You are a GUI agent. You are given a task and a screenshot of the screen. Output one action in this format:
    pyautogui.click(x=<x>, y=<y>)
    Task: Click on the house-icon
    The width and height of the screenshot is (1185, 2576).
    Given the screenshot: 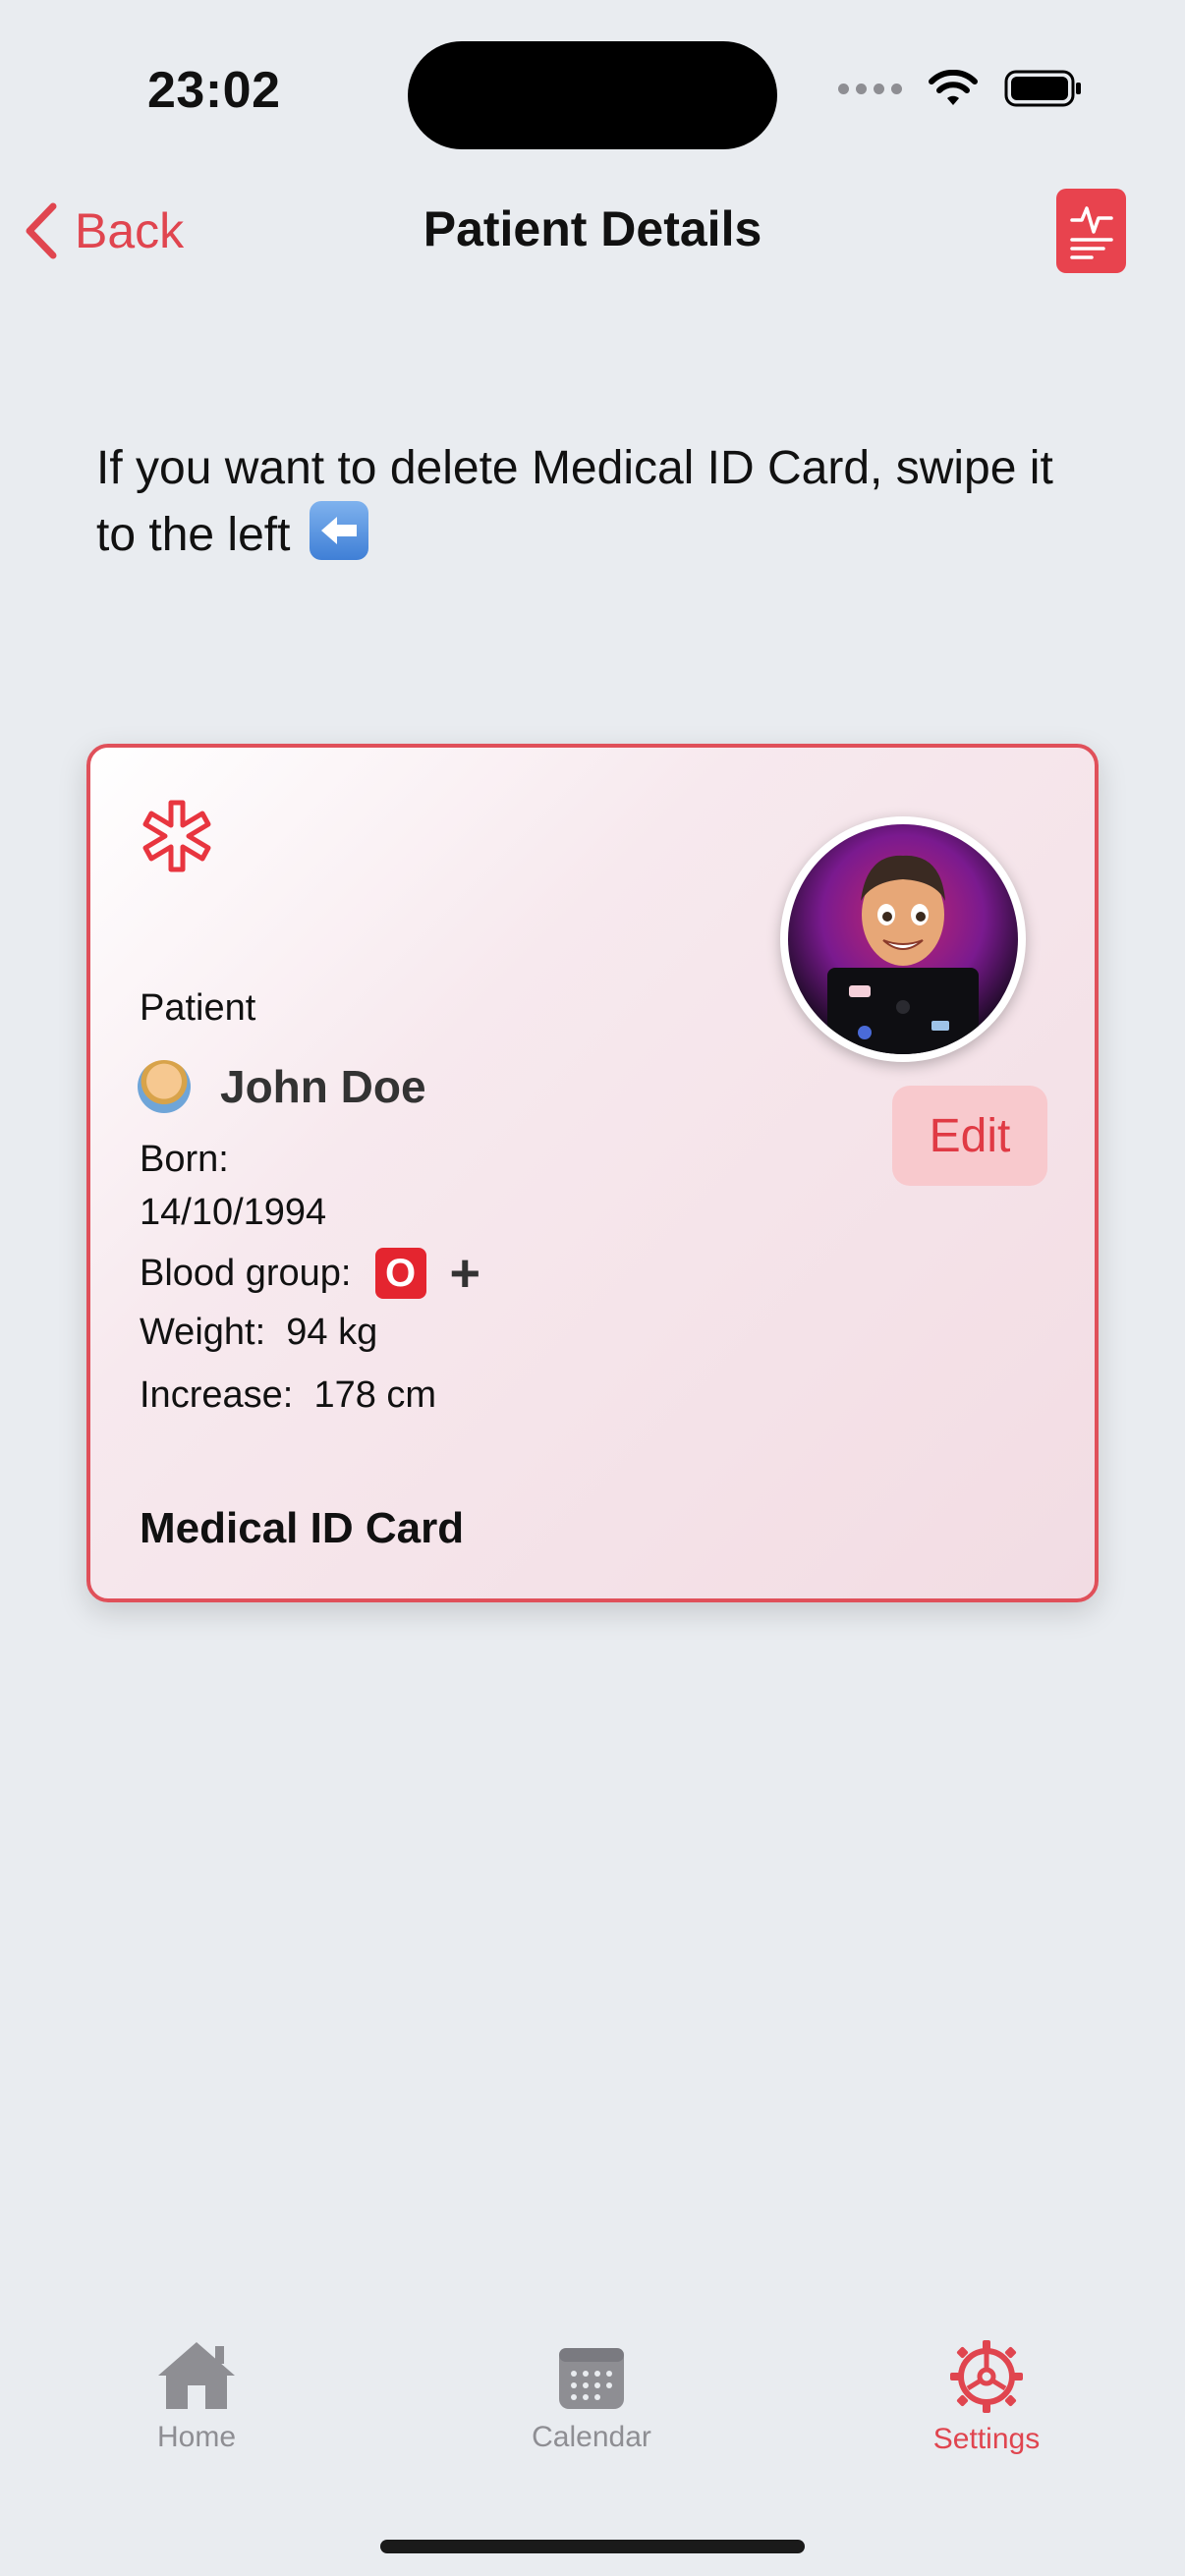 What is the action you would take?
    pyautogui.click(x=197, y=2375)
    